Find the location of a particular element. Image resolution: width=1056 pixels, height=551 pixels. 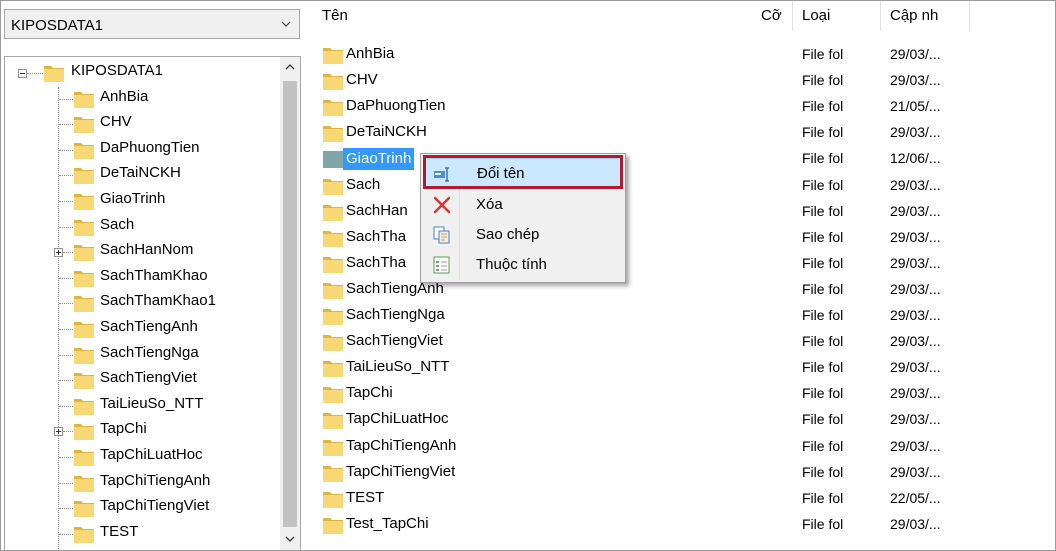

tree-item-label: DeTaiNCKH is located at coordinates (140, 173).